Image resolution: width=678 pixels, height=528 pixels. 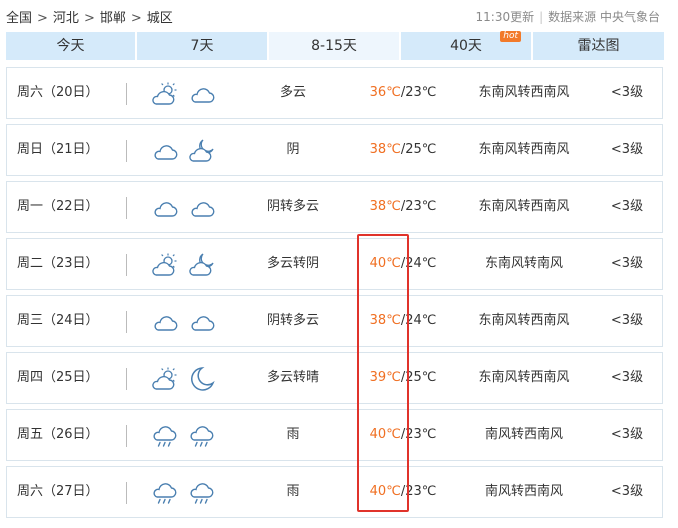 I want to click on high-temp: 39℃, so click(x=385, y=377).